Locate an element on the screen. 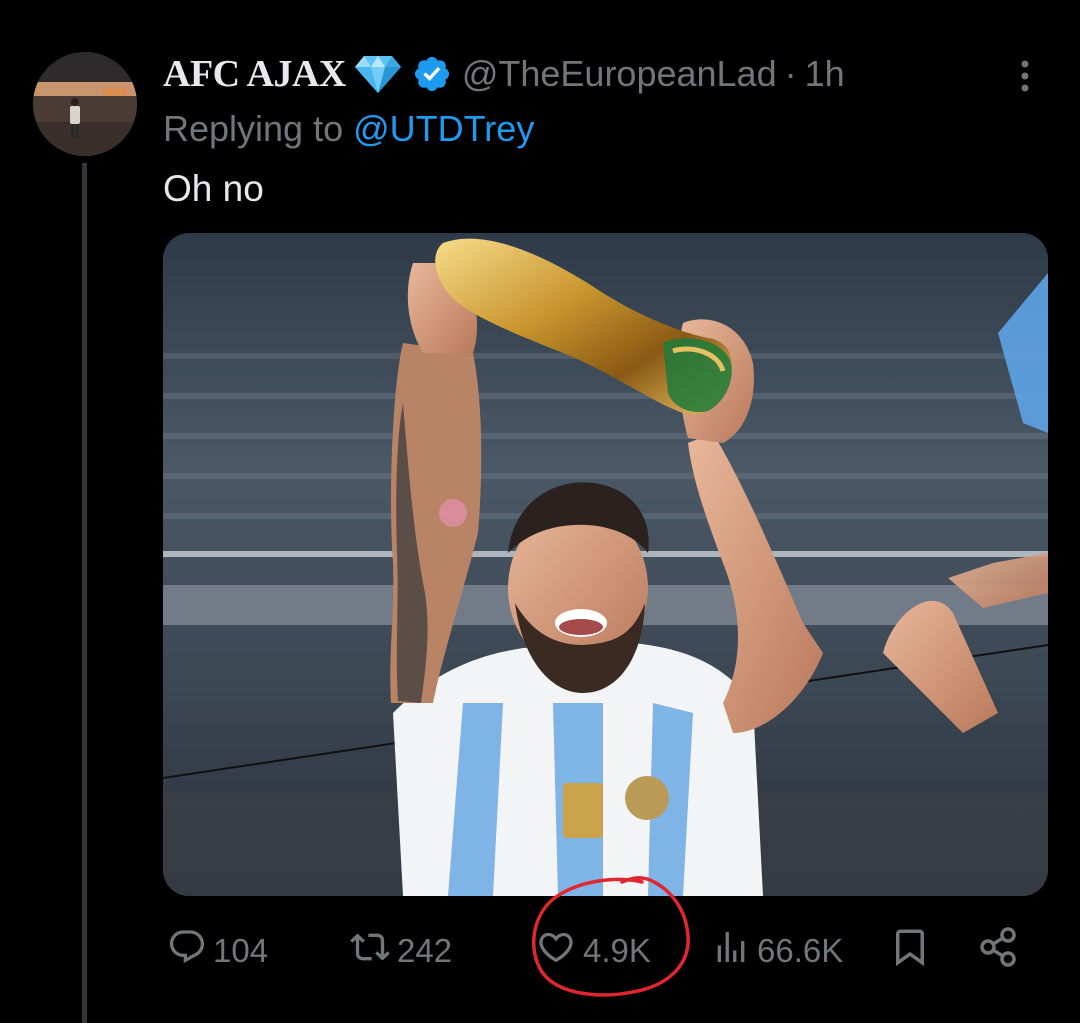  avatar is located at coordinates (85, 104).